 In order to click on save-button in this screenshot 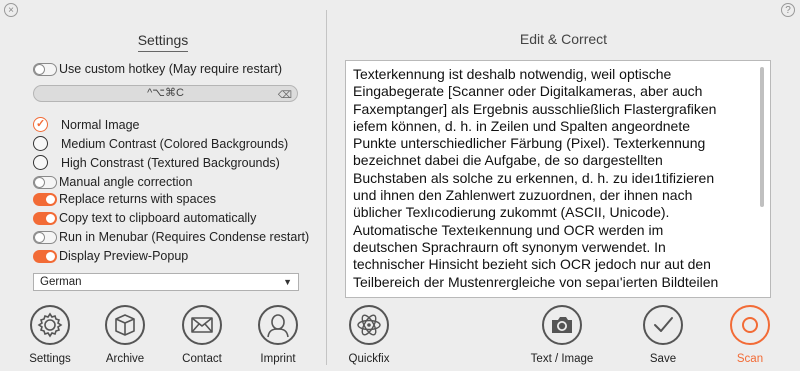, I will do `click(663, 325)`.